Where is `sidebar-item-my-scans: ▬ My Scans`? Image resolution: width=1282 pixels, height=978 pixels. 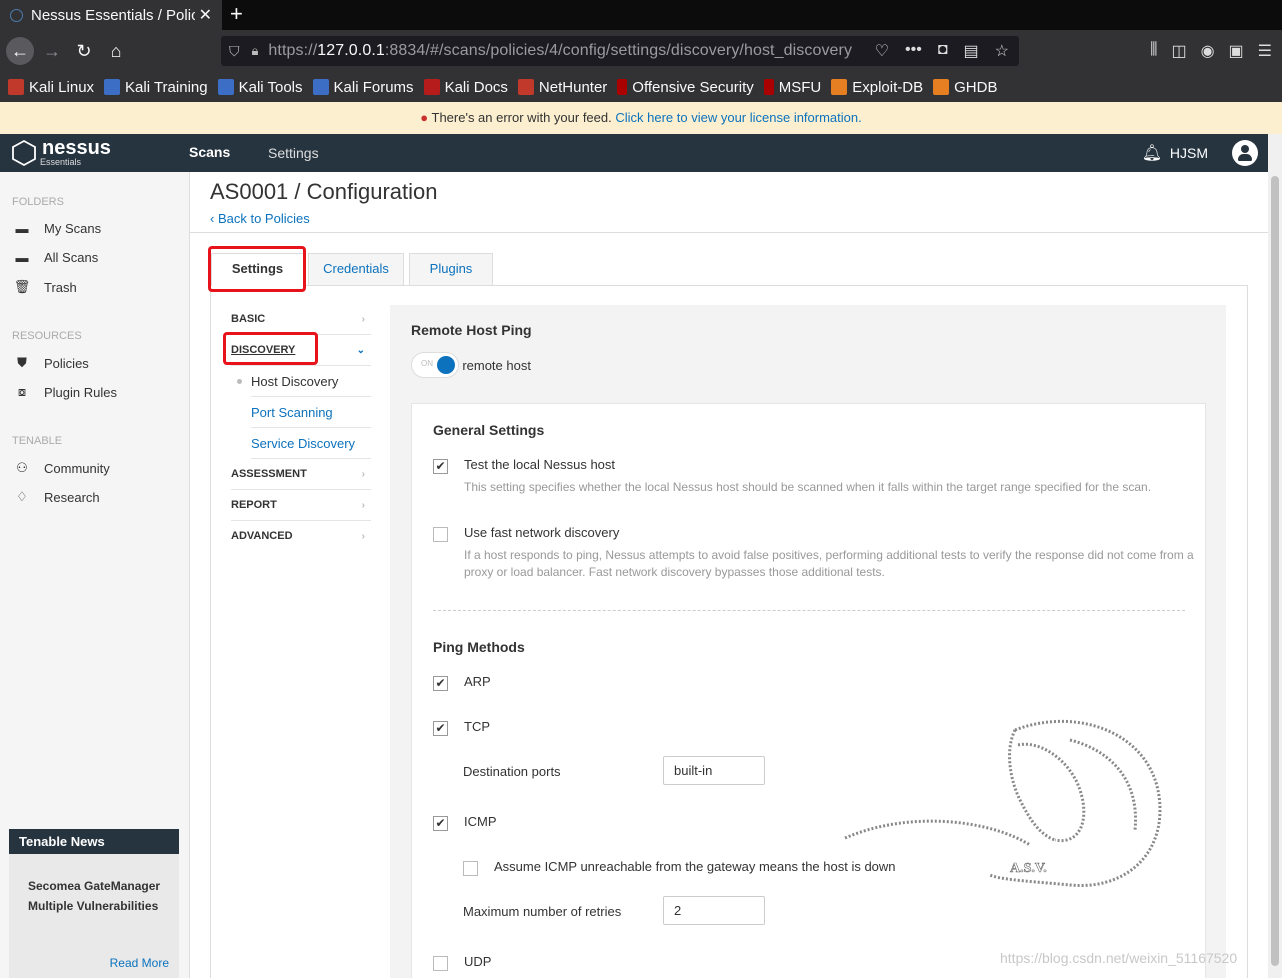
sidebar-item-my-scans: ▬ My Scans is located at coordinates (57, 228).